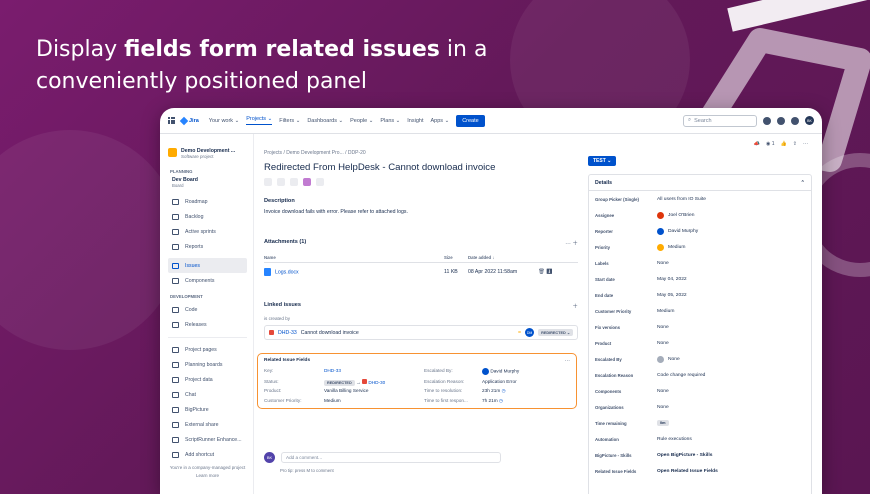 The height and width of the screenshot is (494, 870). I want to click on feedback-icon: 📣, so click(757, 144).